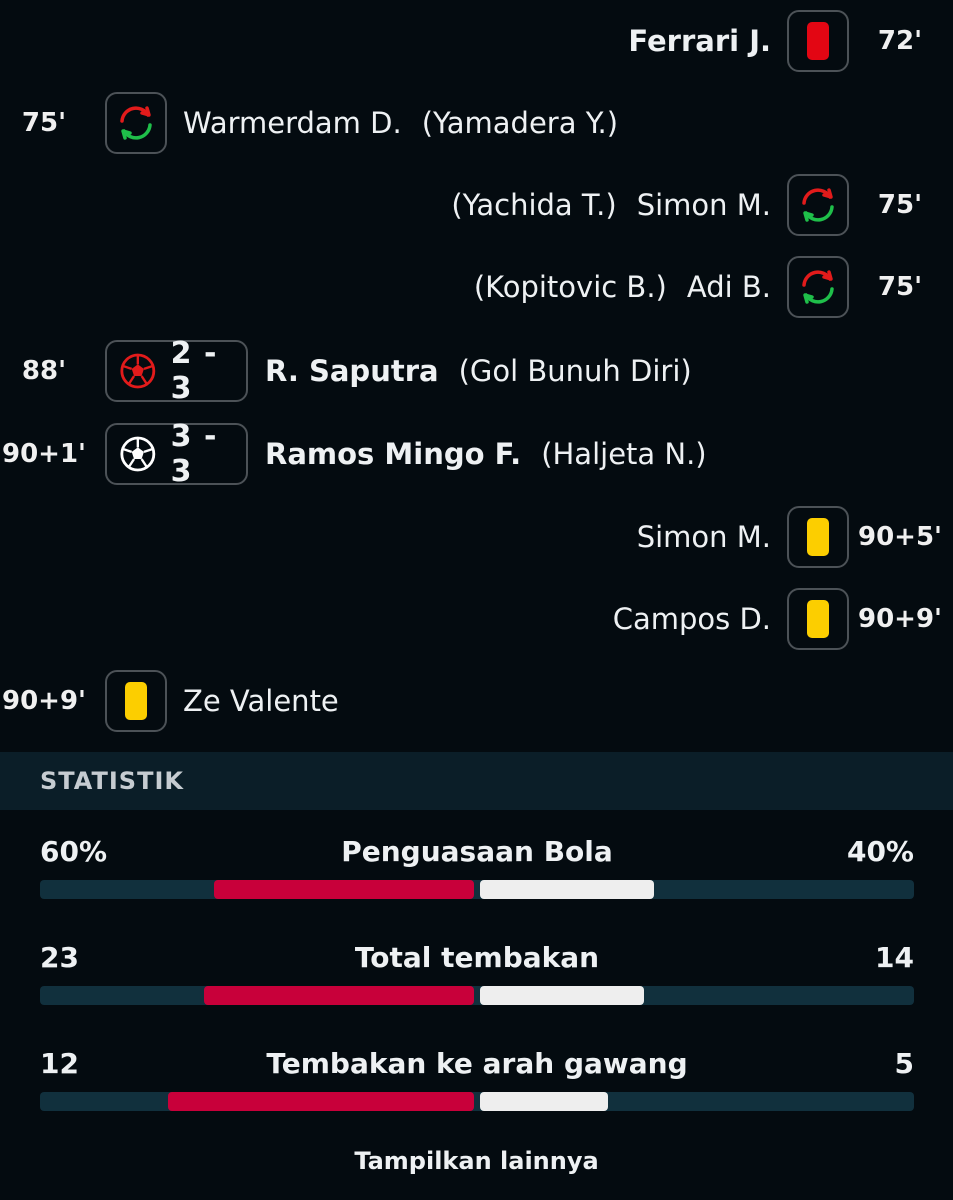 The image size is (953, 1200). Describe the element at coordinates (477, 957) in the screenshot. I see `stat-name: Total tembakan` at that location.